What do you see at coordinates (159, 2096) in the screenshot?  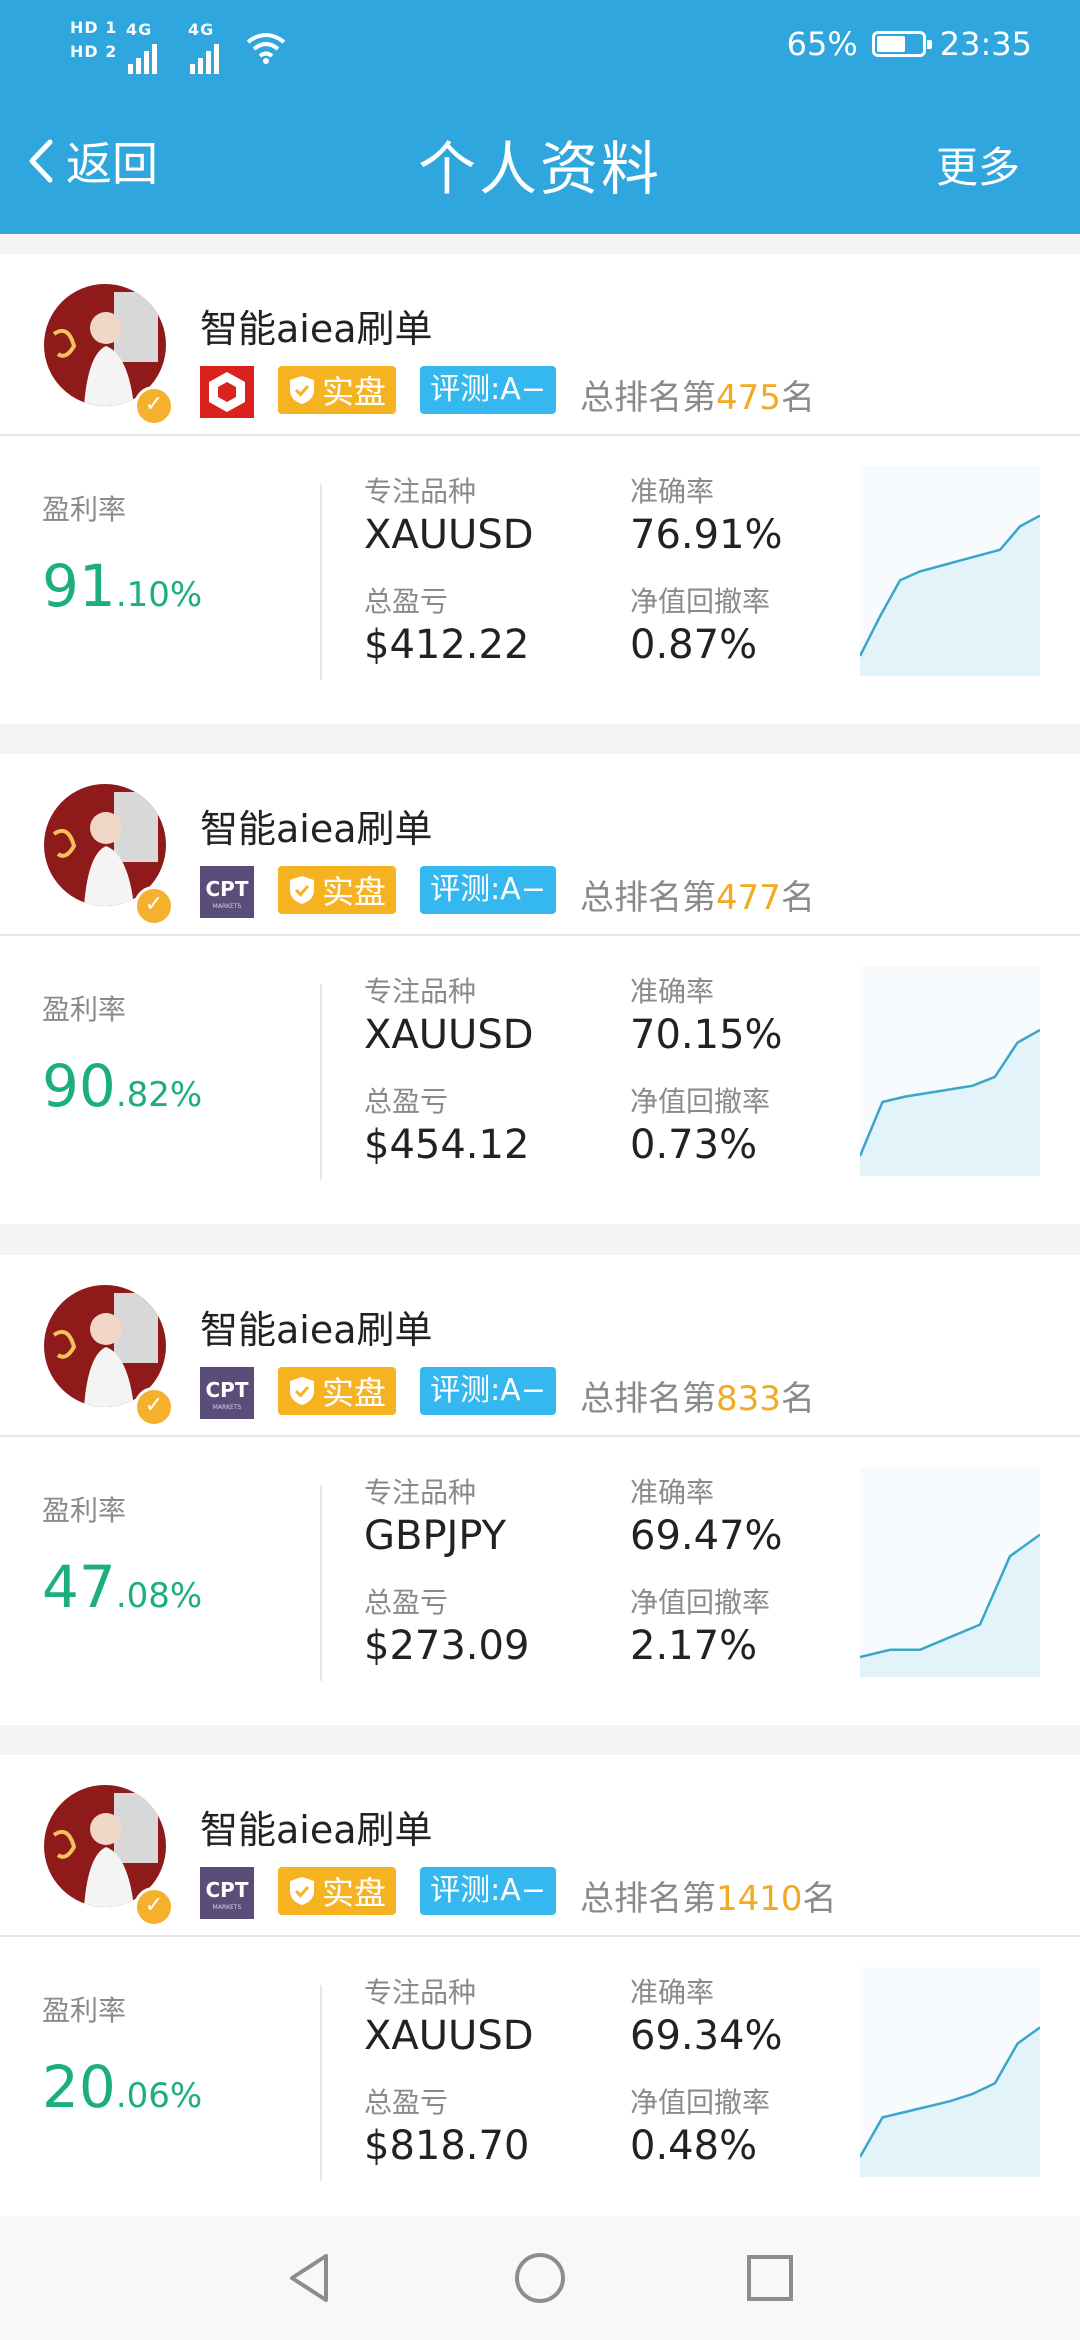 I see `profit-rate-decimal: .06%` at bounding box center [159, 2096].